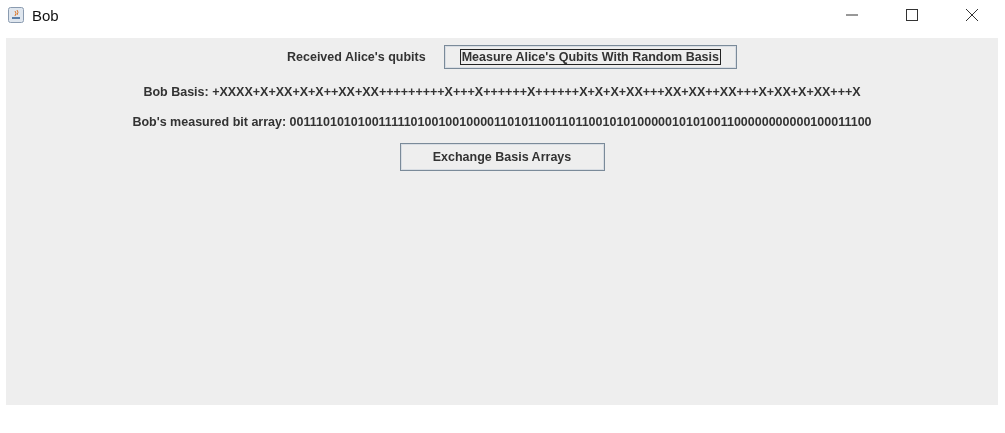 The width and height of the screenshot is (1005, 433). I want to click on received-label: Received Alice's qubits, so click(356, 57).